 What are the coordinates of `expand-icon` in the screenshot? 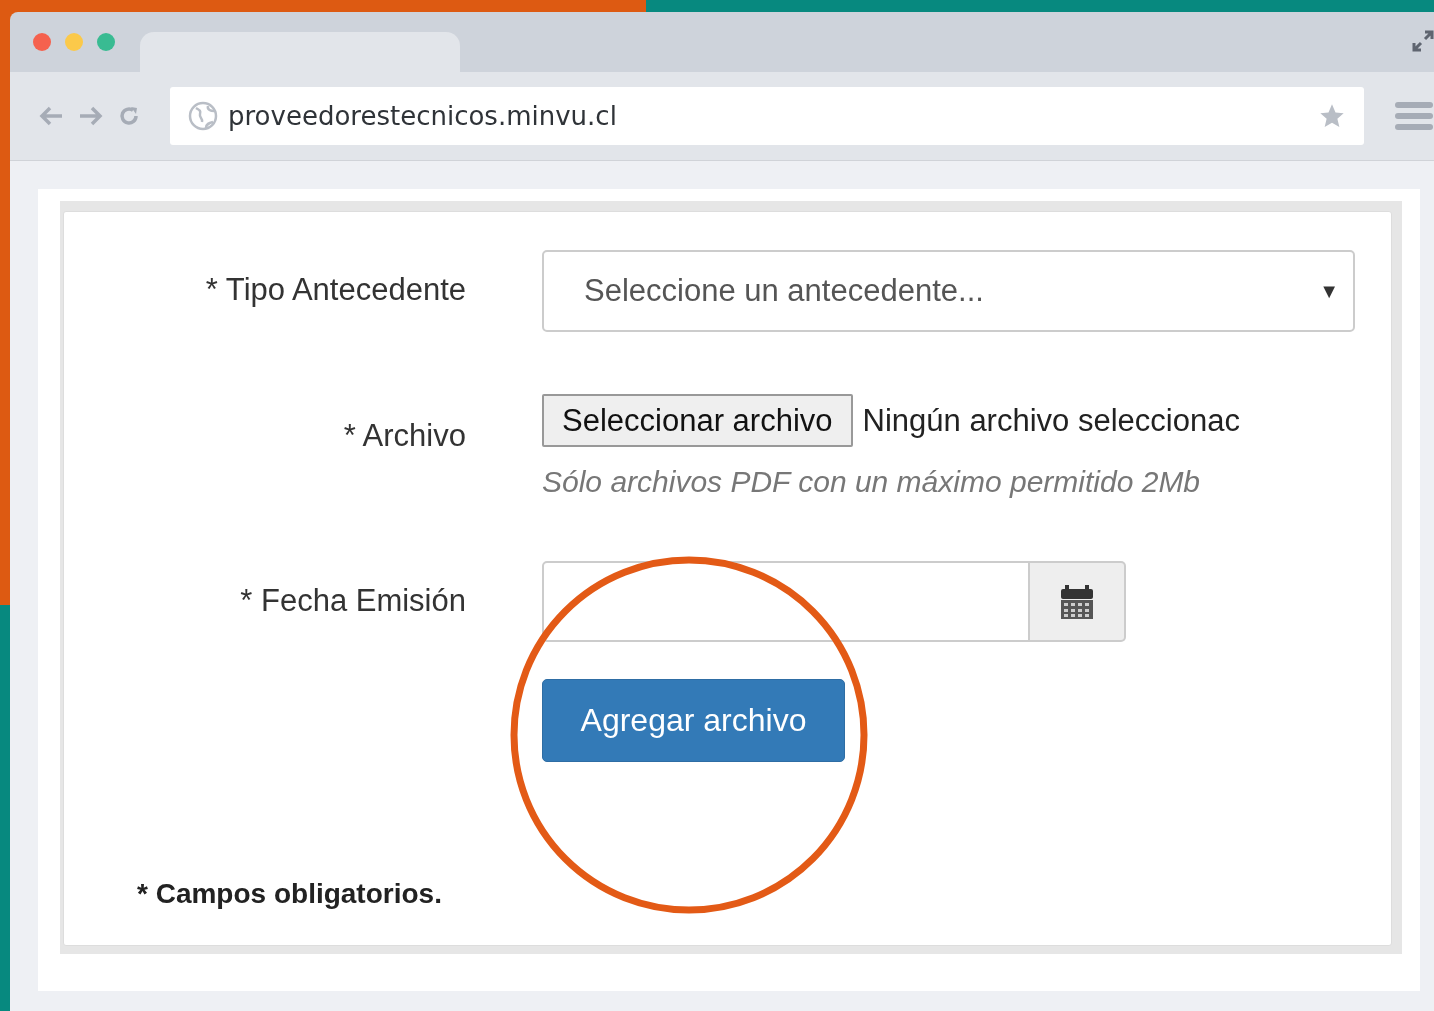 It's located at (1423, 41).